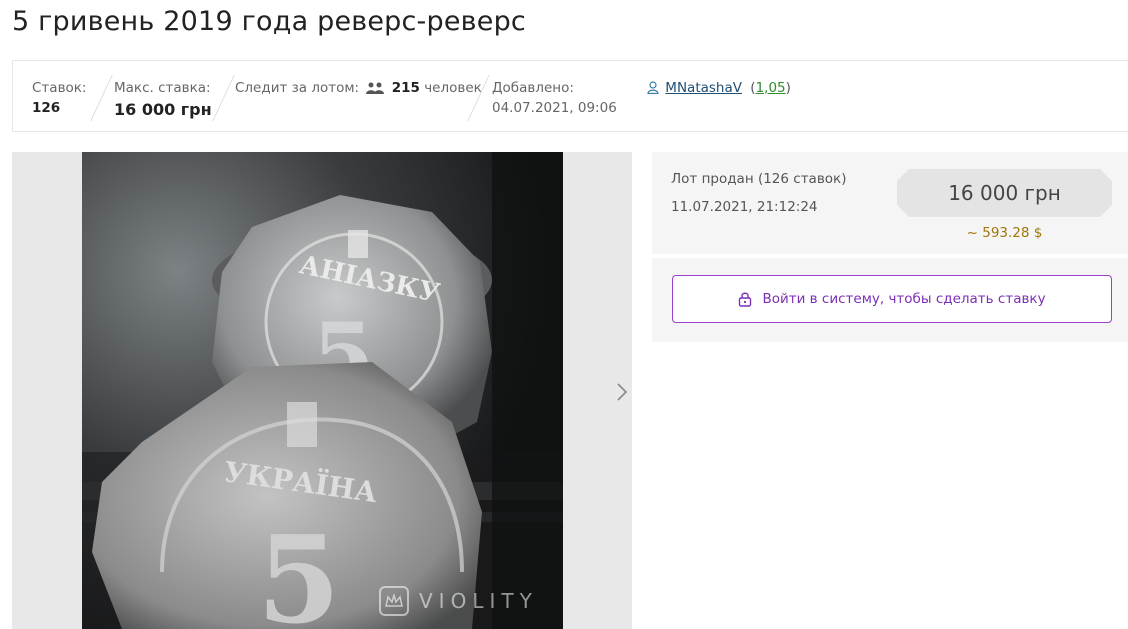 This screenshot has width=1128, height=629. I want to click on rating-close: ), so click(788, 88).